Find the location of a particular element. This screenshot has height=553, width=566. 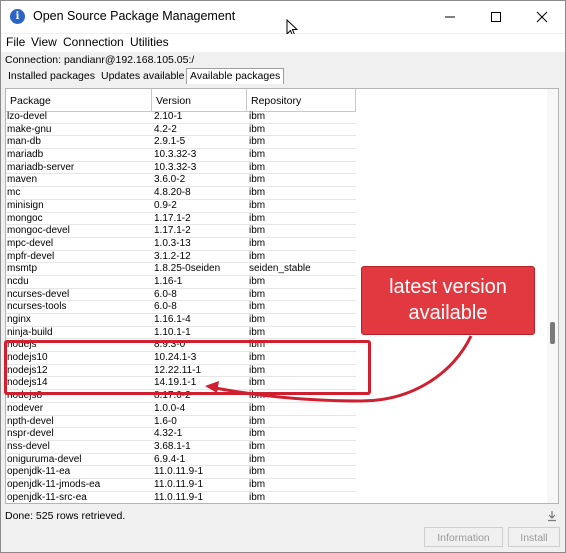

callout-line-1: latest version is located at coordinates (448, 287).